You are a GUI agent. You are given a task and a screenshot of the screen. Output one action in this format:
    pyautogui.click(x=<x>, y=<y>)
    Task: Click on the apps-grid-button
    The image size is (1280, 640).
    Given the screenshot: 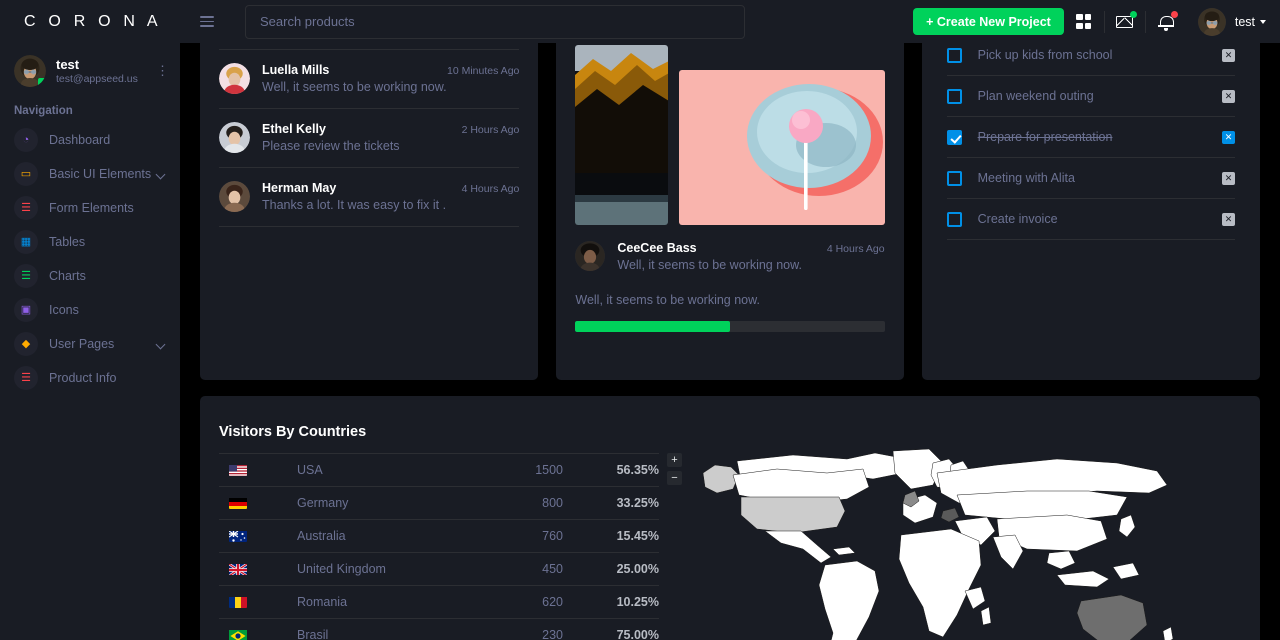 What is the action you would take?
    pyautogui.click(x=1084, y=21)
    